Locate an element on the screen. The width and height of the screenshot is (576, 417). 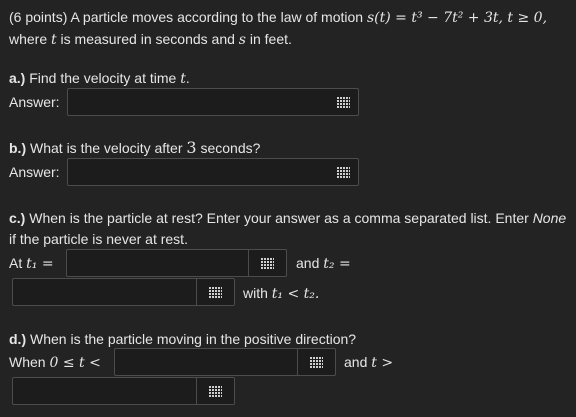
part-c-t1-label: At t₁ = is located at coordinates (31, 263).